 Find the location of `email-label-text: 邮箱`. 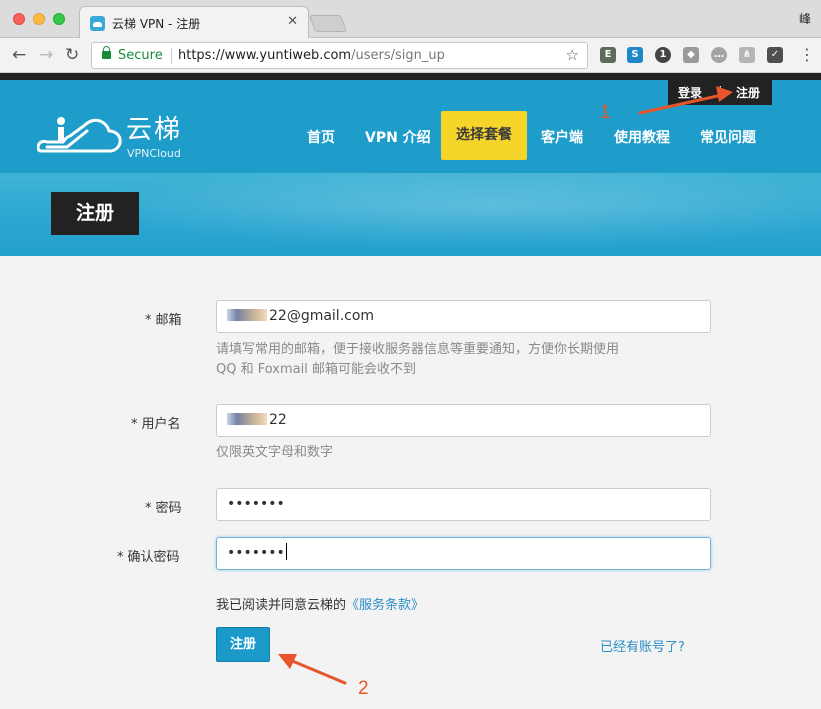

email-label-text: 邮箱 is located at coordinates (168, 320).